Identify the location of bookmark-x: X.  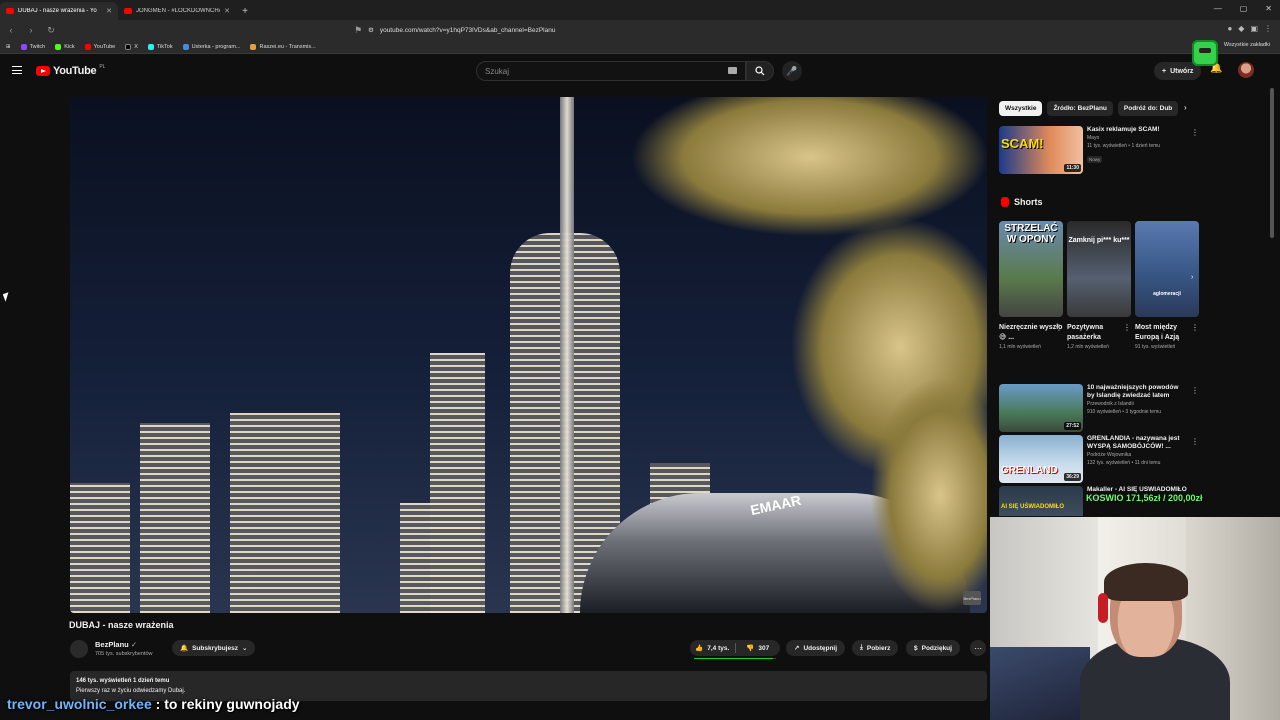
(131, 46).